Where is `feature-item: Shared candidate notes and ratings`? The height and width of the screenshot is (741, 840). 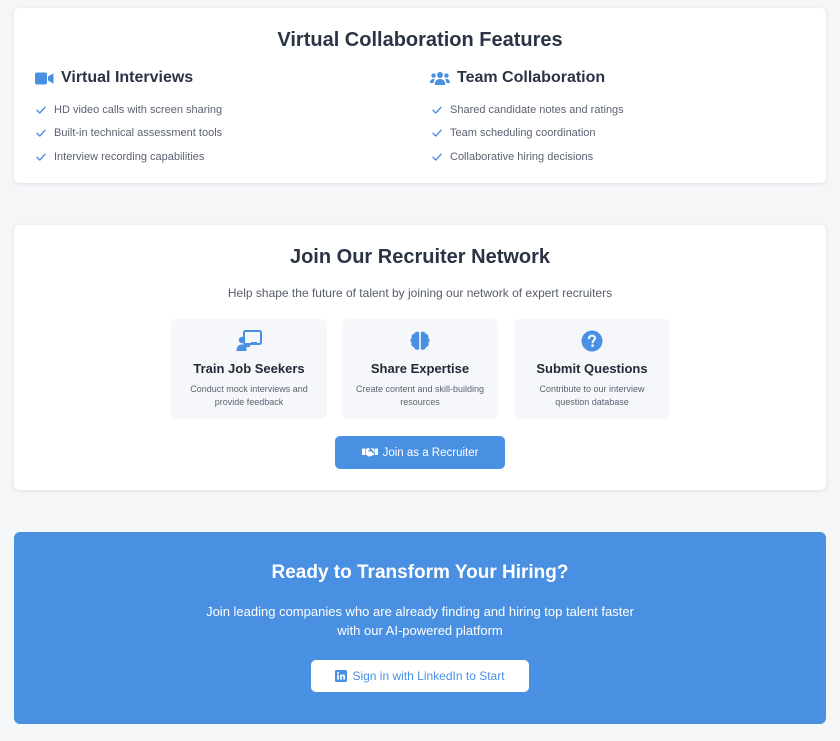
feature-item: Shared candidate notes and ratings is located at coordinates (527, 110).